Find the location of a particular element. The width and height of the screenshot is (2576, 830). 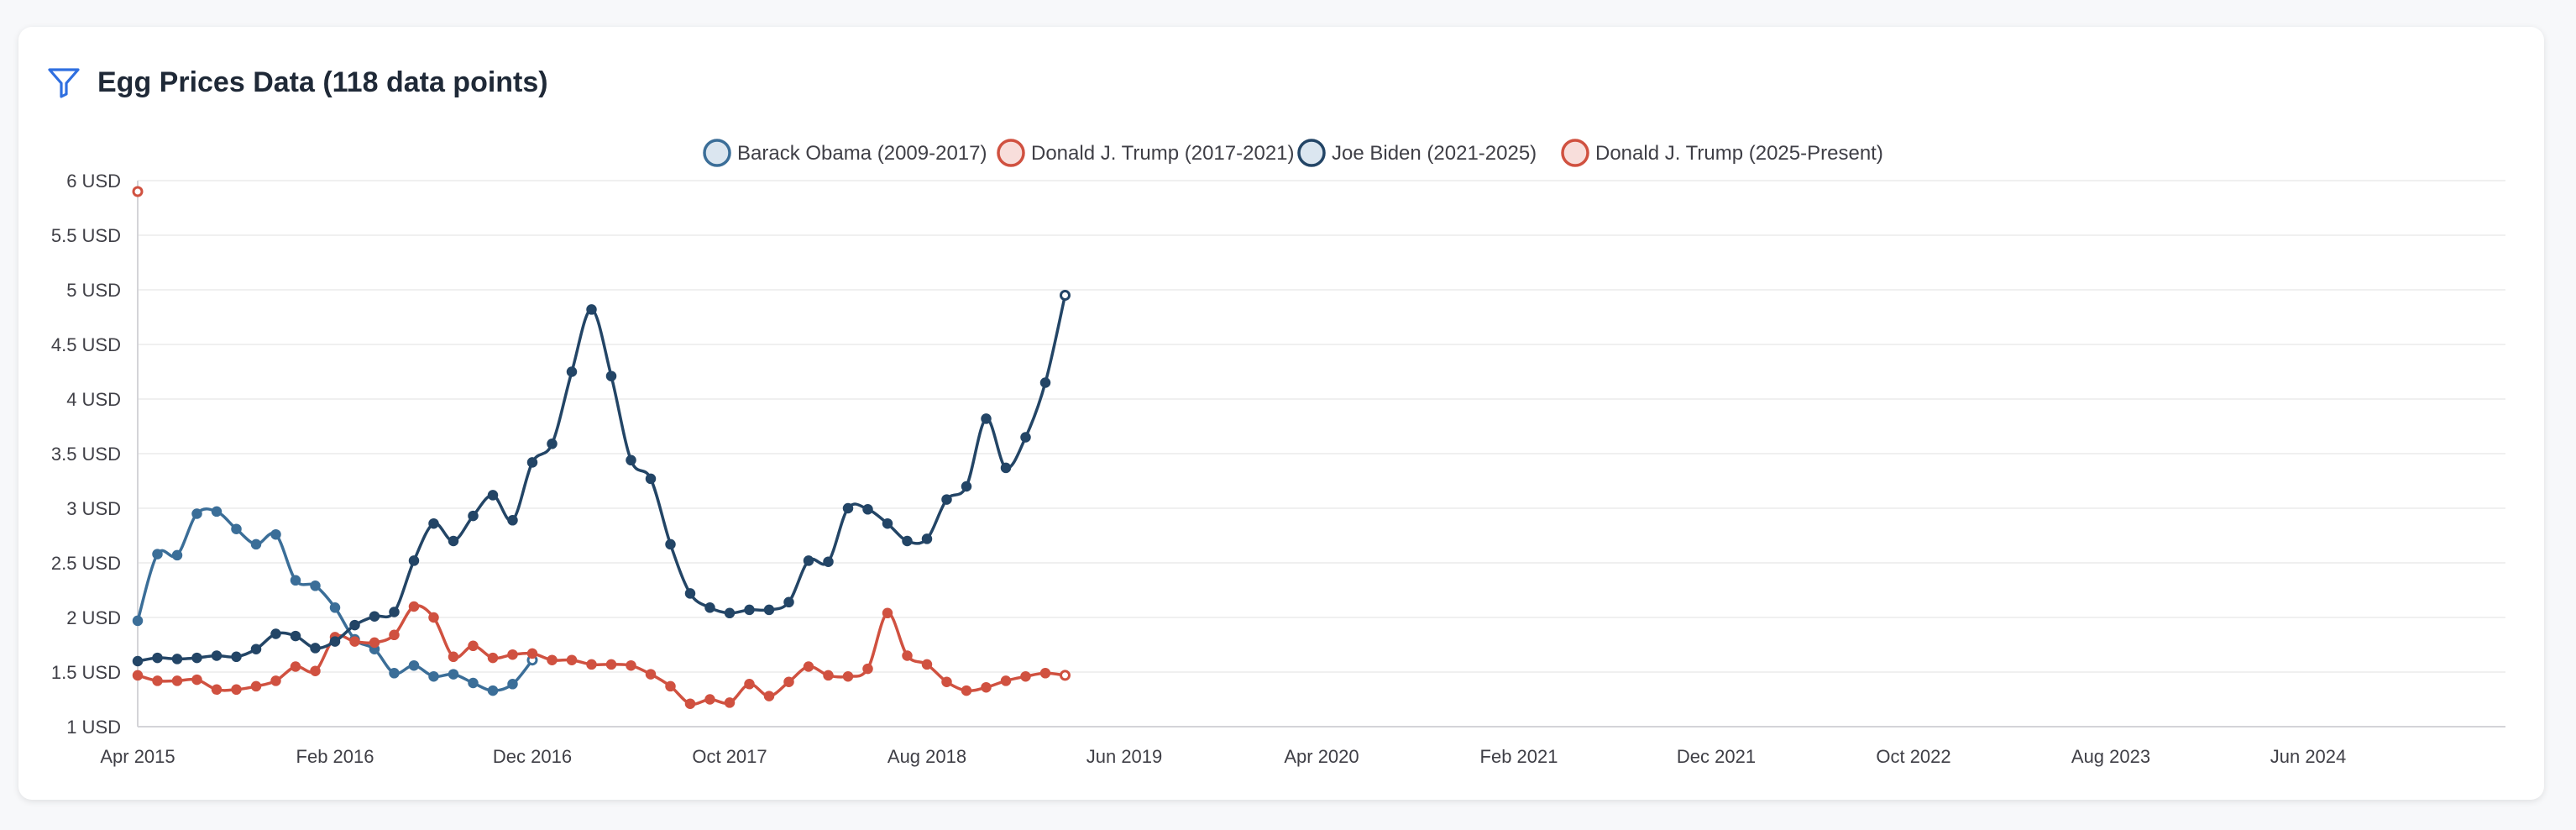

y-tick-label: 2.5 USD is located at coordinates (86, 564).